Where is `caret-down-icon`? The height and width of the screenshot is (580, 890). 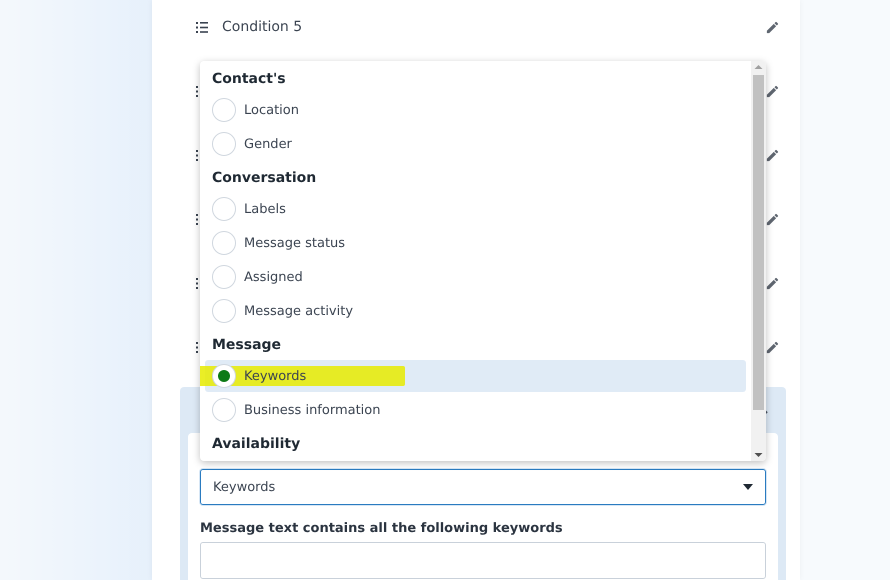 caret-down-icon is located at coordinates (748, 487).